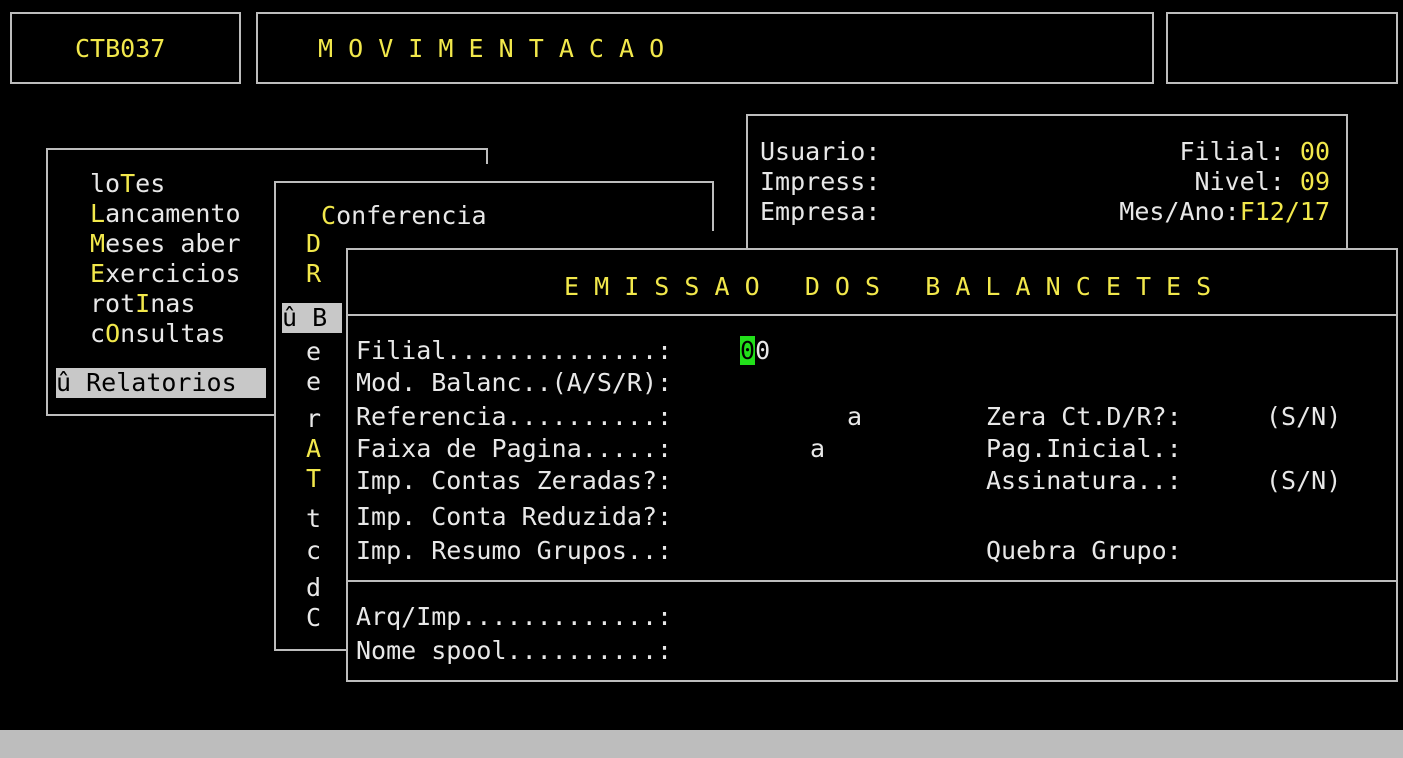  I want to click on impress-label: Impress:, so click(820, 181).